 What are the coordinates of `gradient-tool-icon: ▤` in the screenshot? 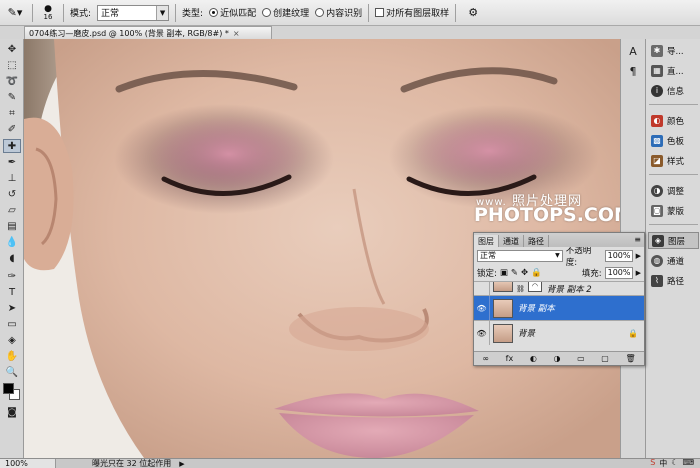 It's located at (12, 226).